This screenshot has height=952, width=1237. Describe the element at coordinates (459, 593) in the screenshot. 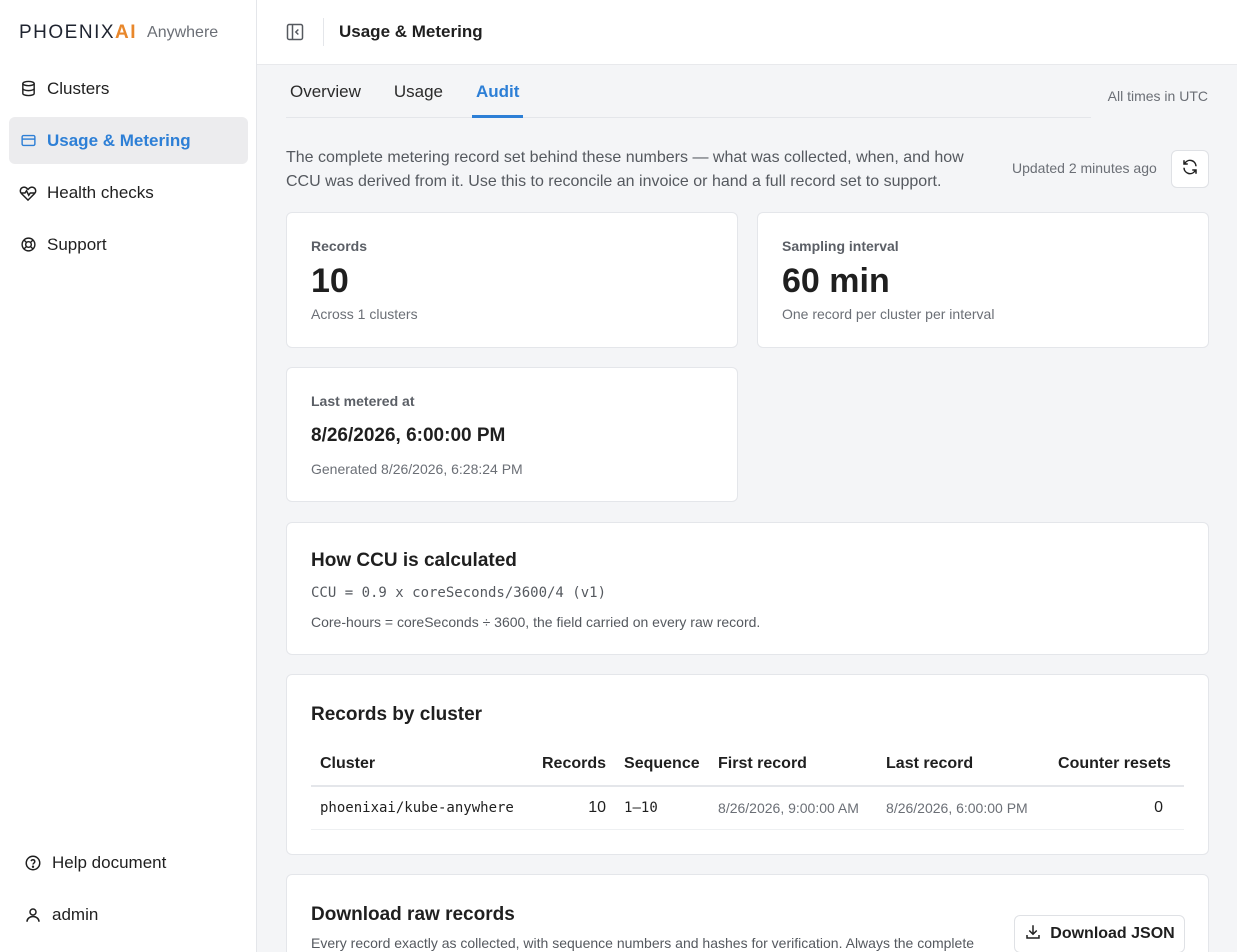

I see `ccu-formula: CCU = 0.9 x coreSeconds/3600/4 (v1)` at that location.